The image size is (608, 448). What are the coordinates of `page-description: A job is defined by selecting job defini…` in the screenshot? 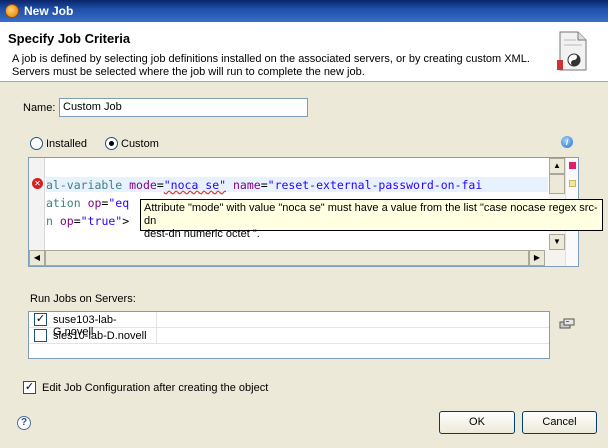 It's located at (272, 66).